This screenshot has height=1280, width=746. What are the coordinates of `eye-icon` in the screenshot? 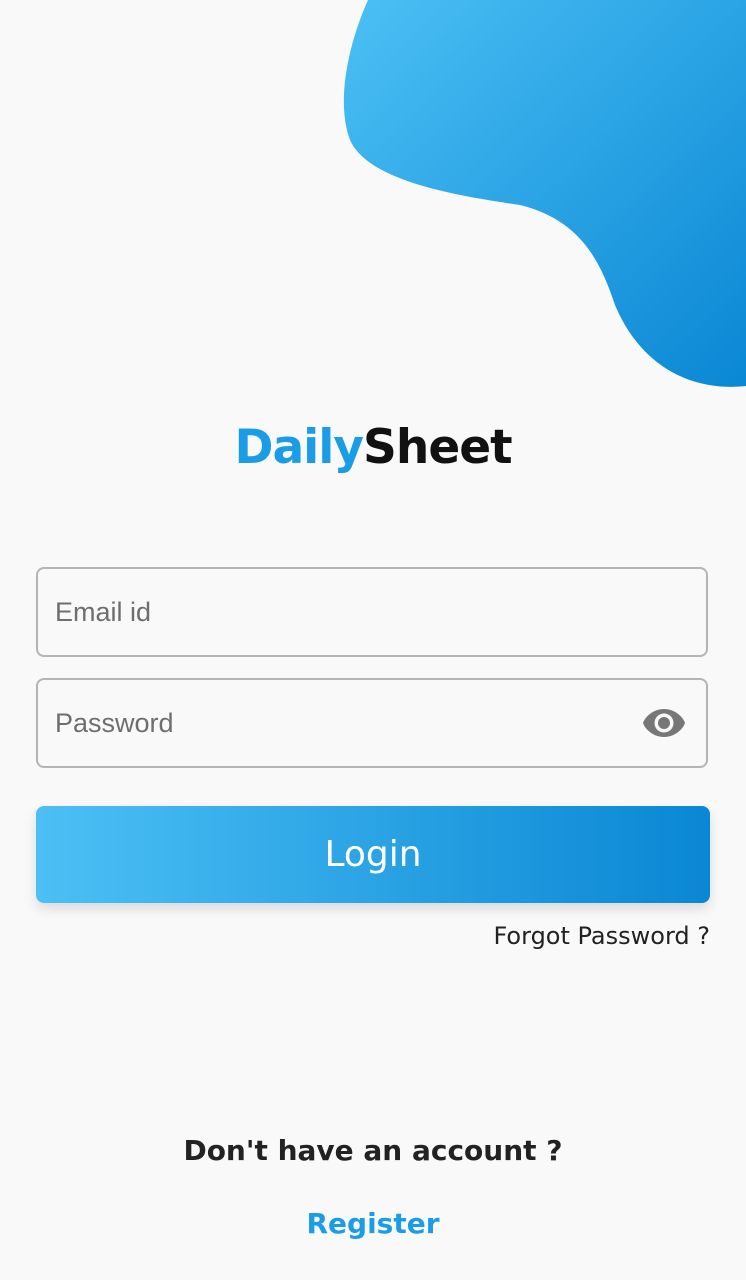 It's located at (664, 723).